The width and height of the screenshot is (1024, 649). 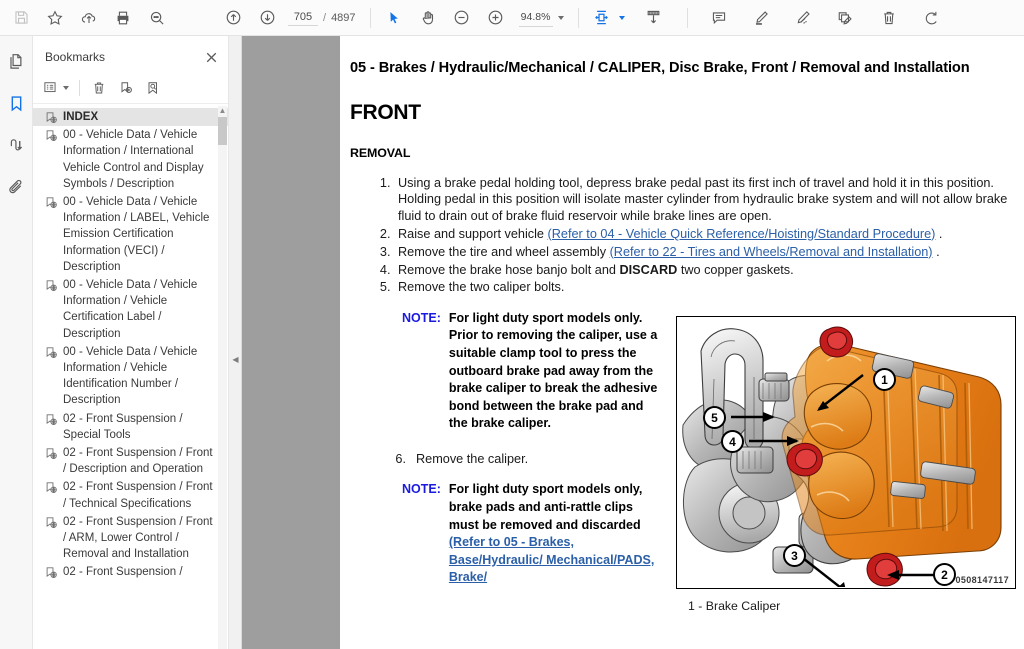 What do you see at coordinates (794, 555) in the screenshot?
I see `callout-3: 3` at bounding box center [794, 555].